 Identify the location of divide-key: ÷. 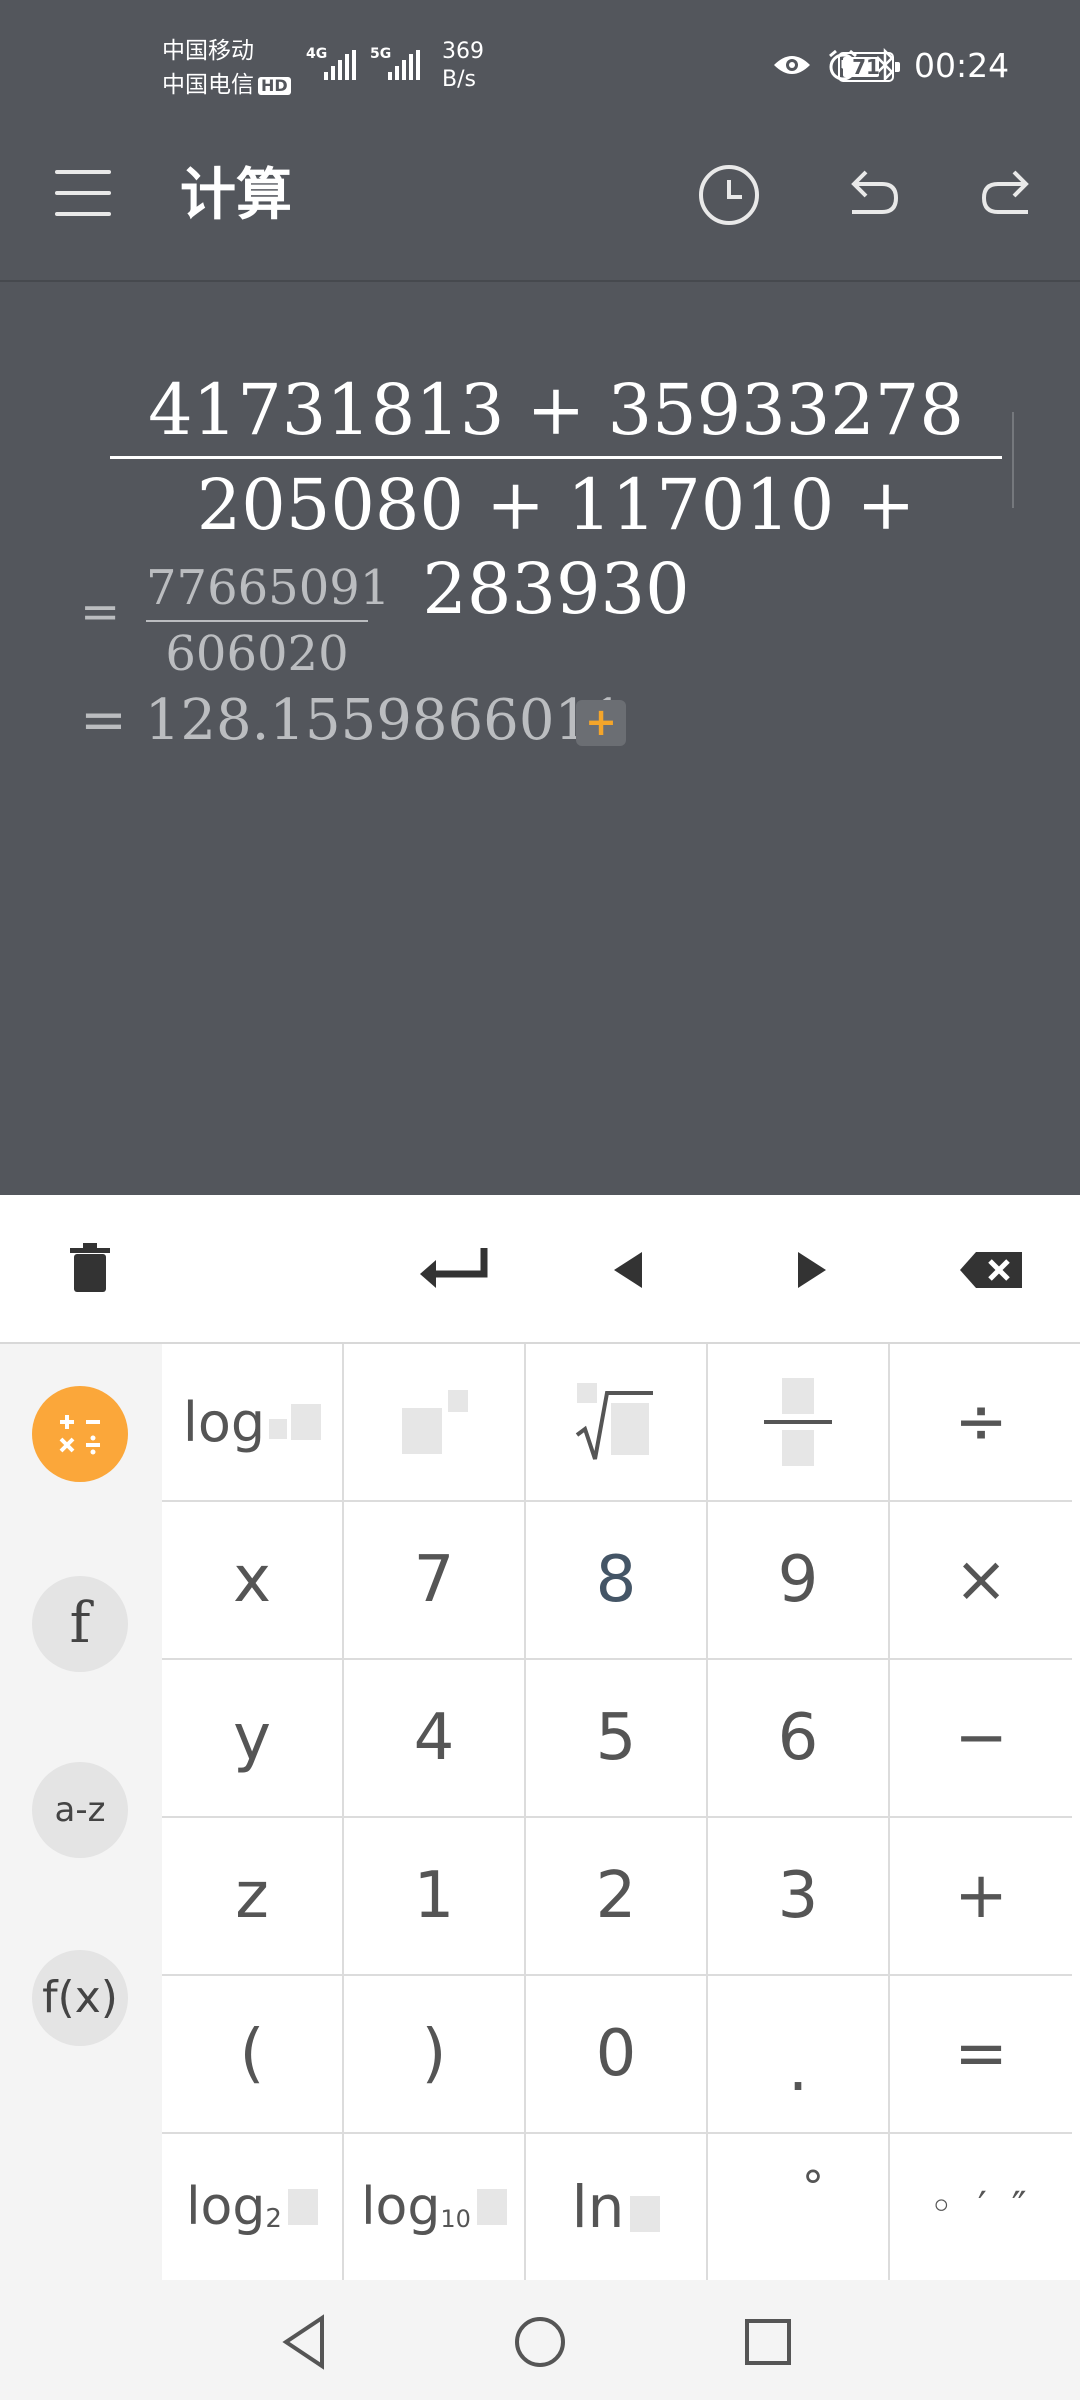
(981, 1423).